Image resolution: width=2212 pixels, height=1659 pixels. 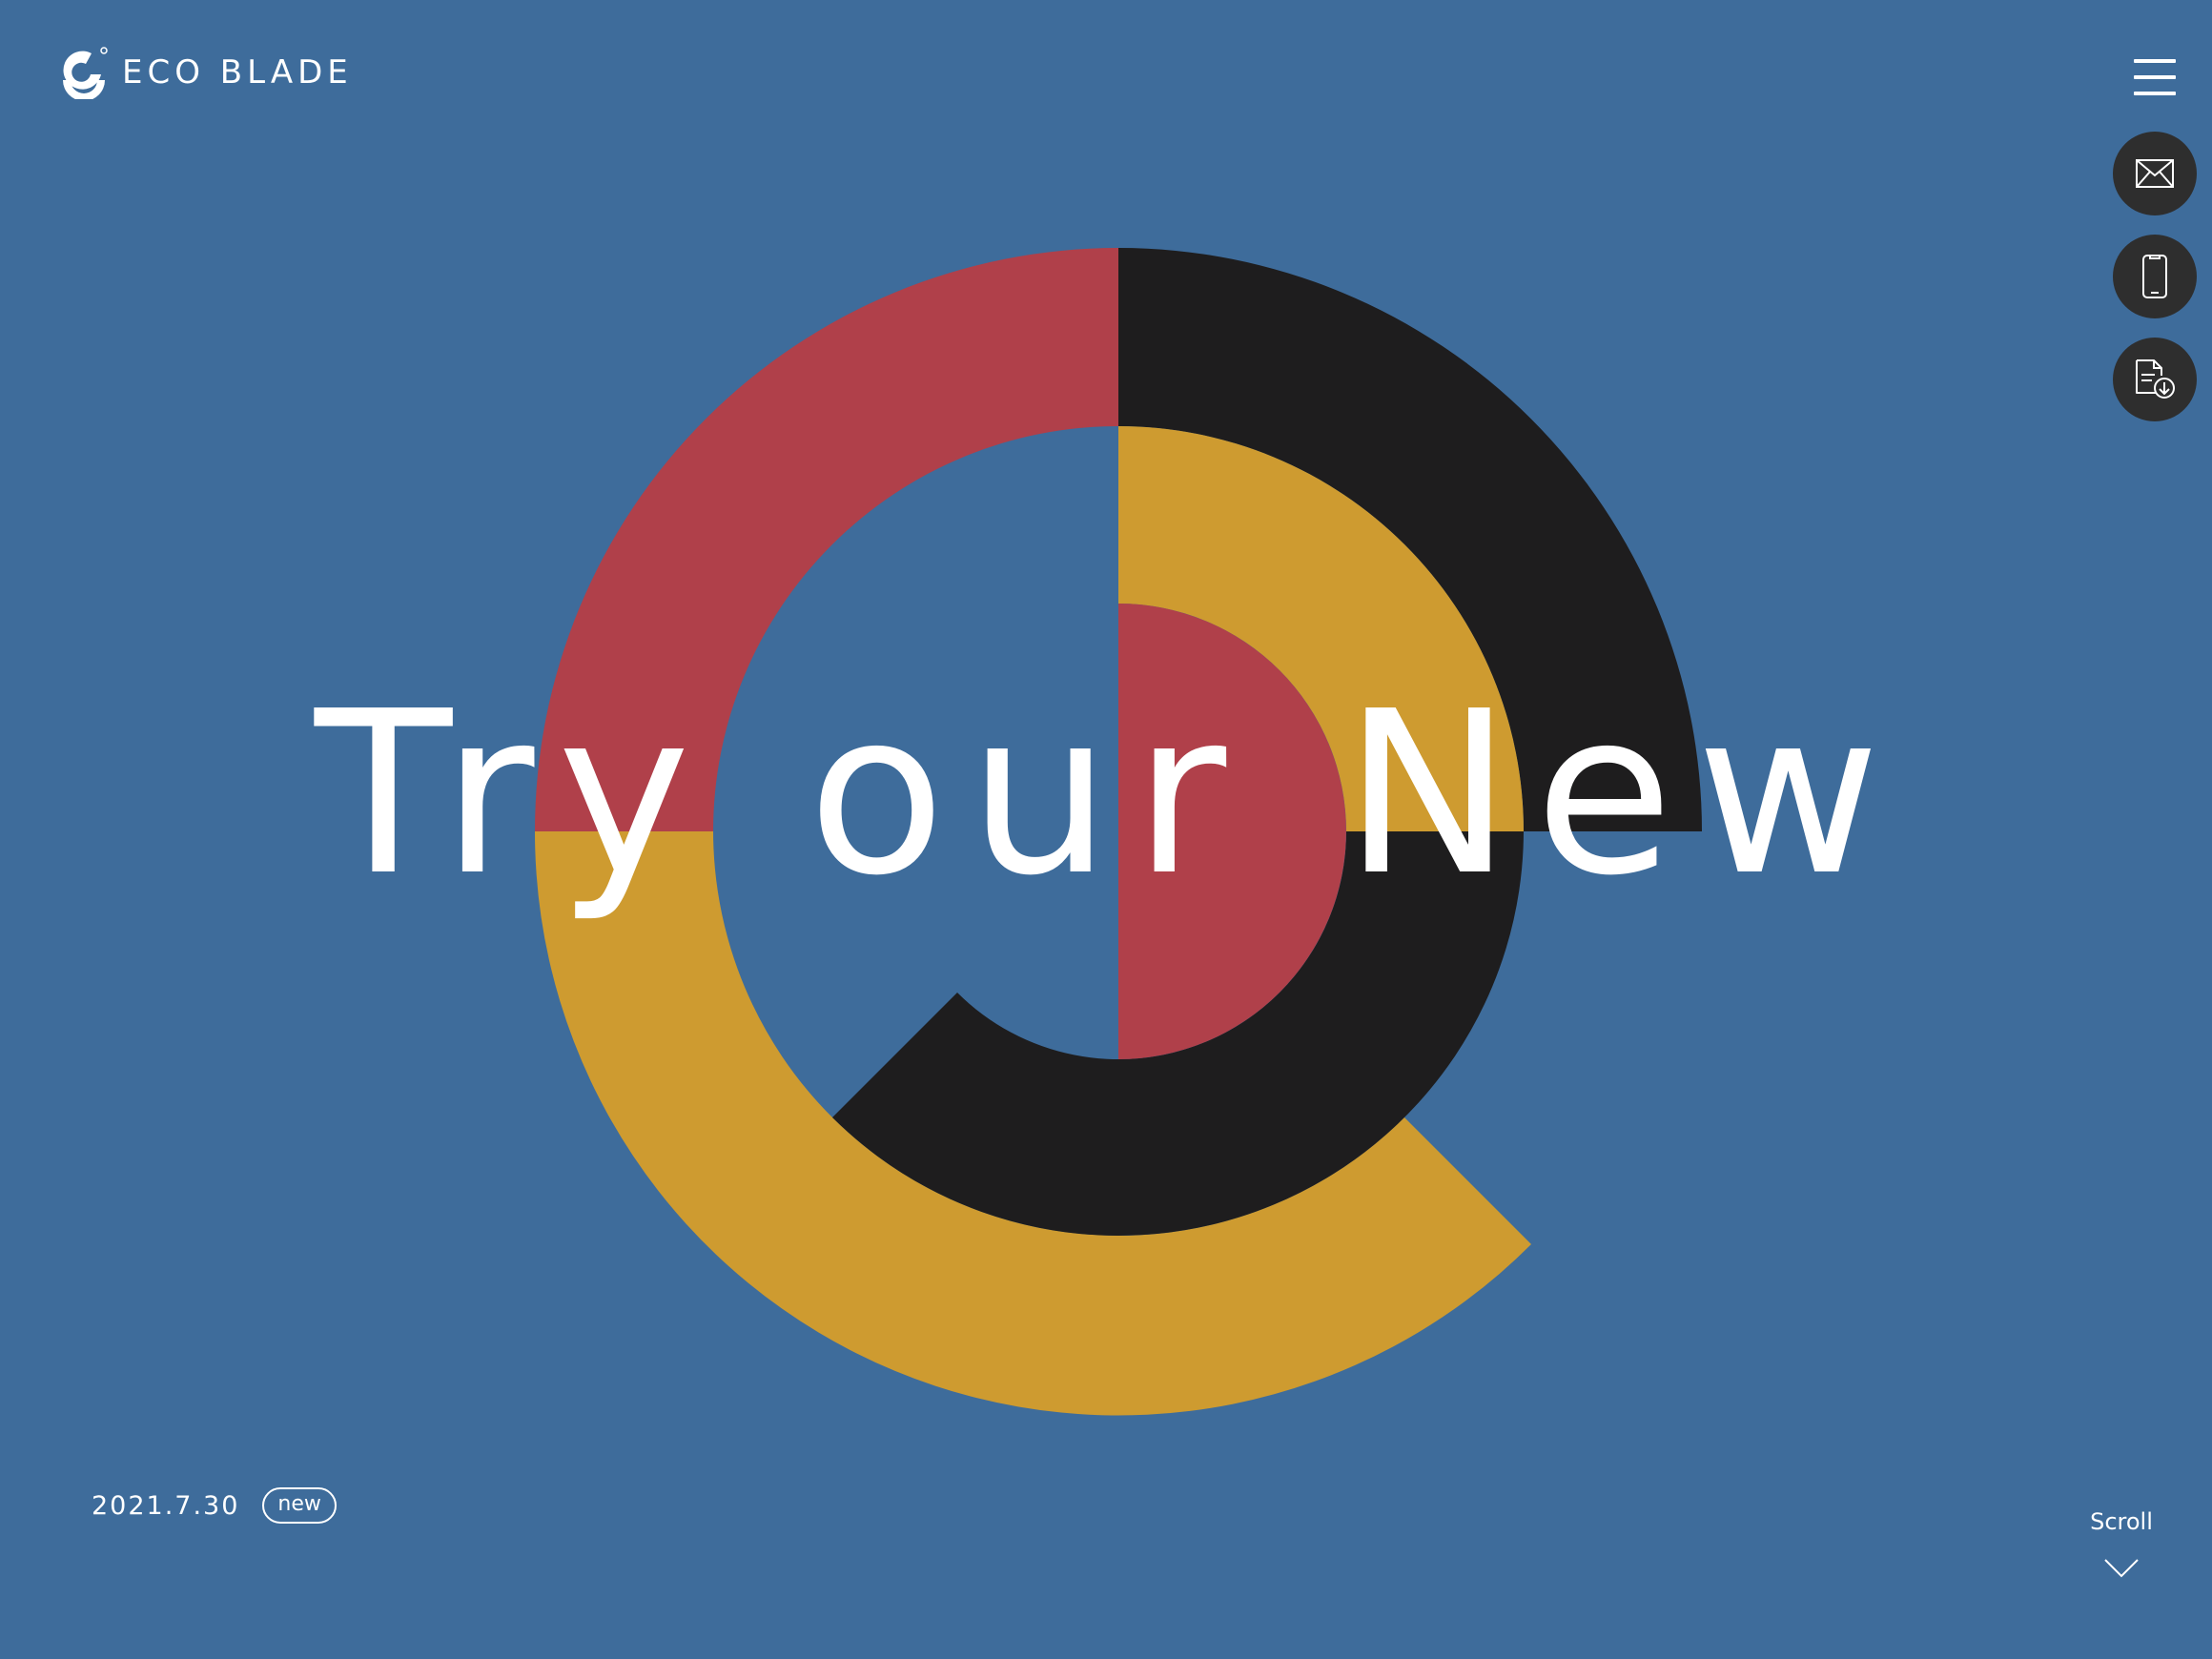 I want to click on document-download-icon, so click(x=2155, y=379).